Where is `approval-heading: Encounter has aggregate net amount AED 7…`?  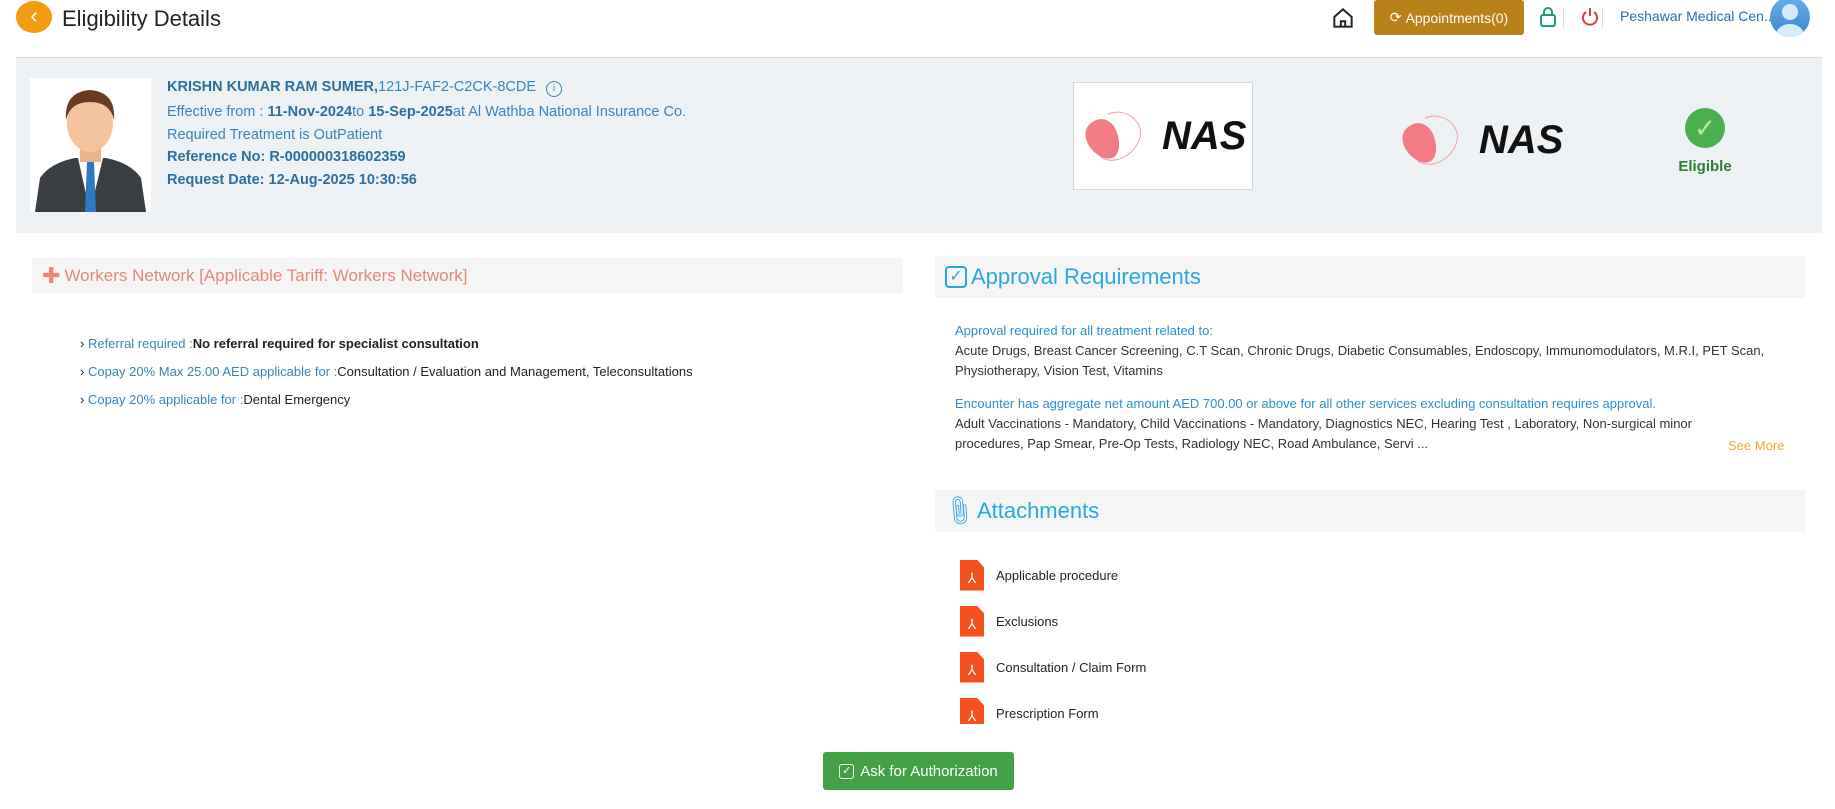 approval-heading: Encounter has aggregate net amount AED 7… is located at coordinates (1305, 403).